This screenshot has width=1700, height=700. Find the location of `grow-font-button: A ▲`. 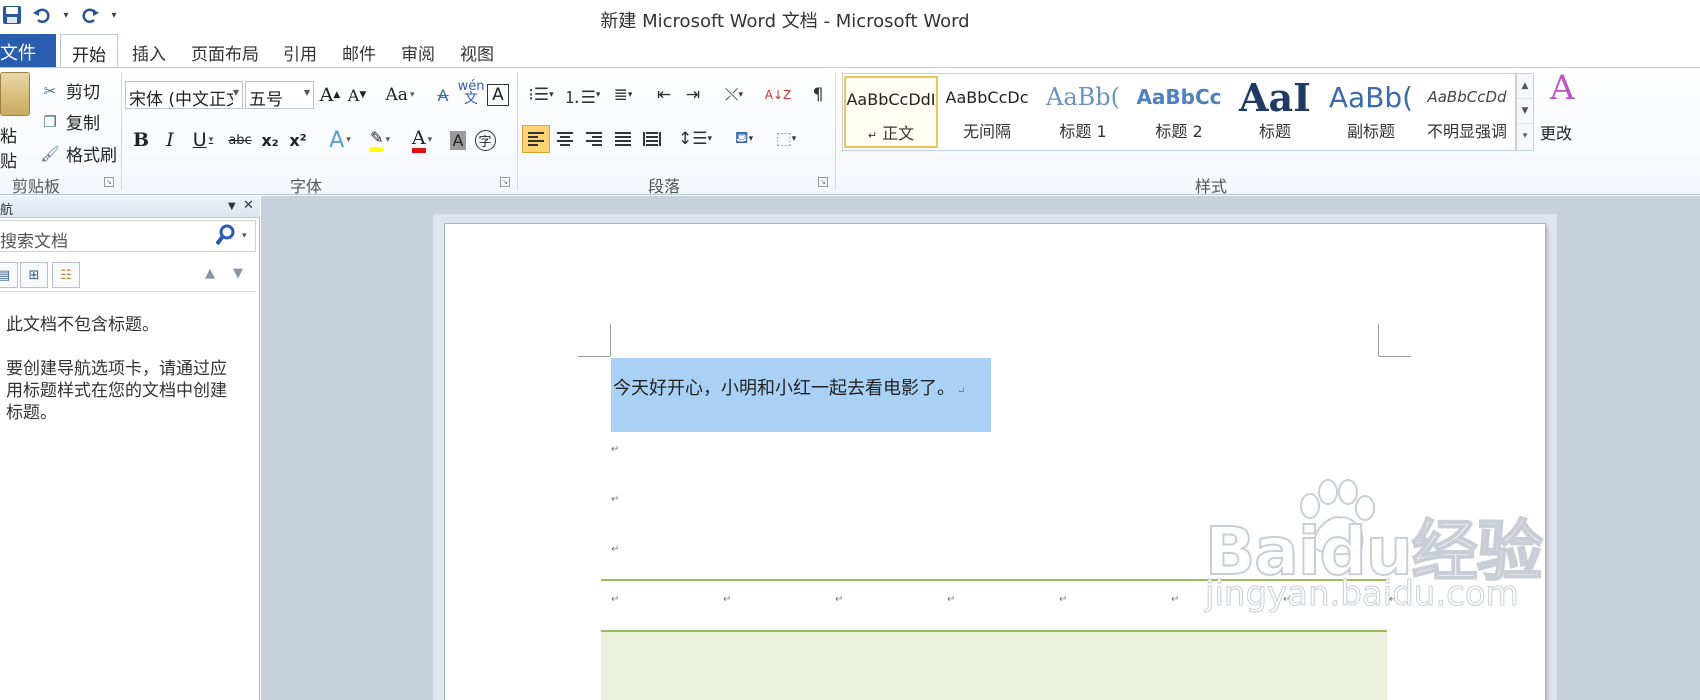

grow-font-button: A ▲ is located at coordinates (330, 95).